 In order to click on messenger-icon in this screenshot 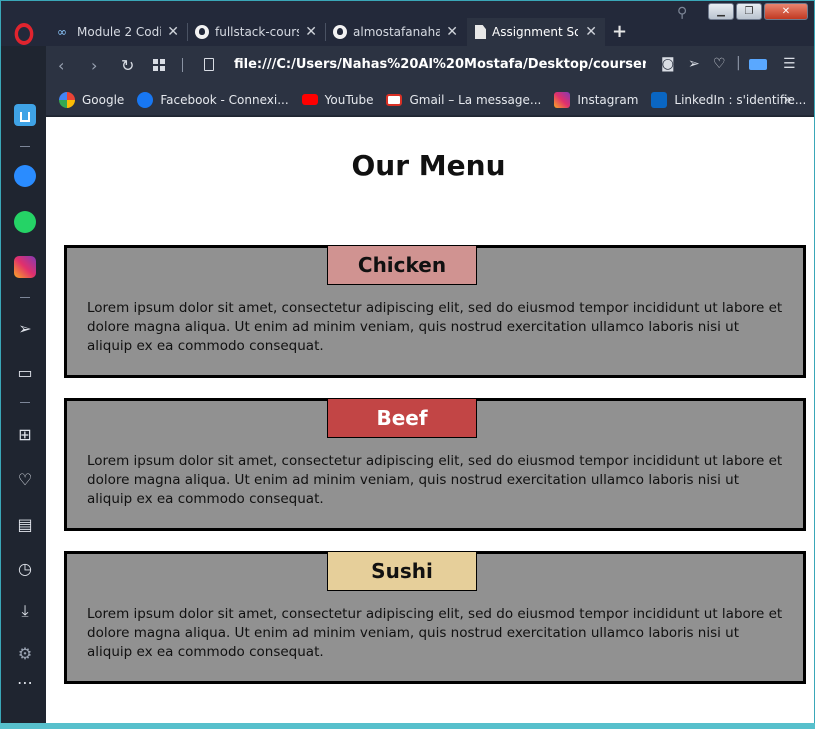, I will do `click(25, 176)`.